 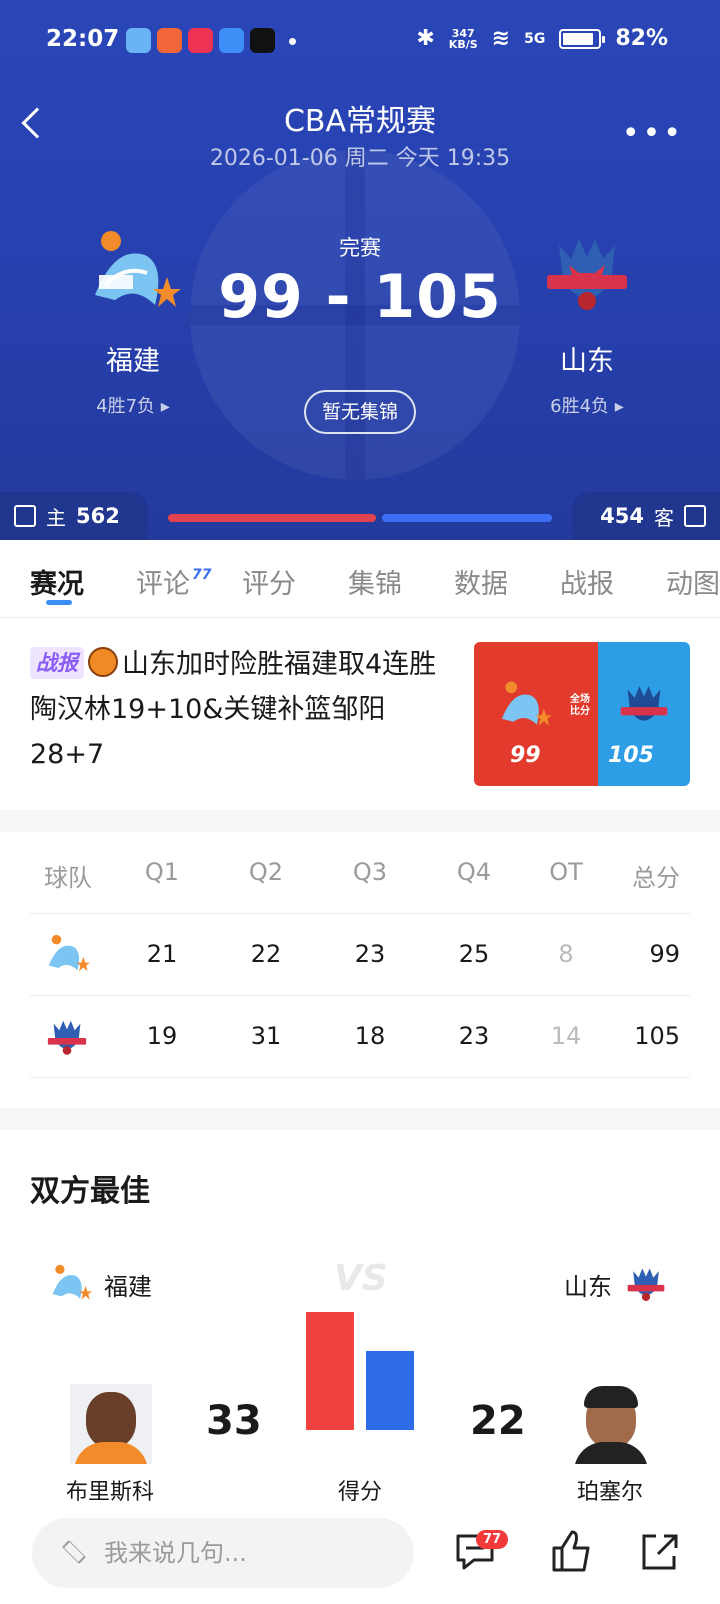 What do you see at coordinates (100, 1284) in the screenshot?
I see `best-home-team: 福建` at bounding box center [100, 1284].